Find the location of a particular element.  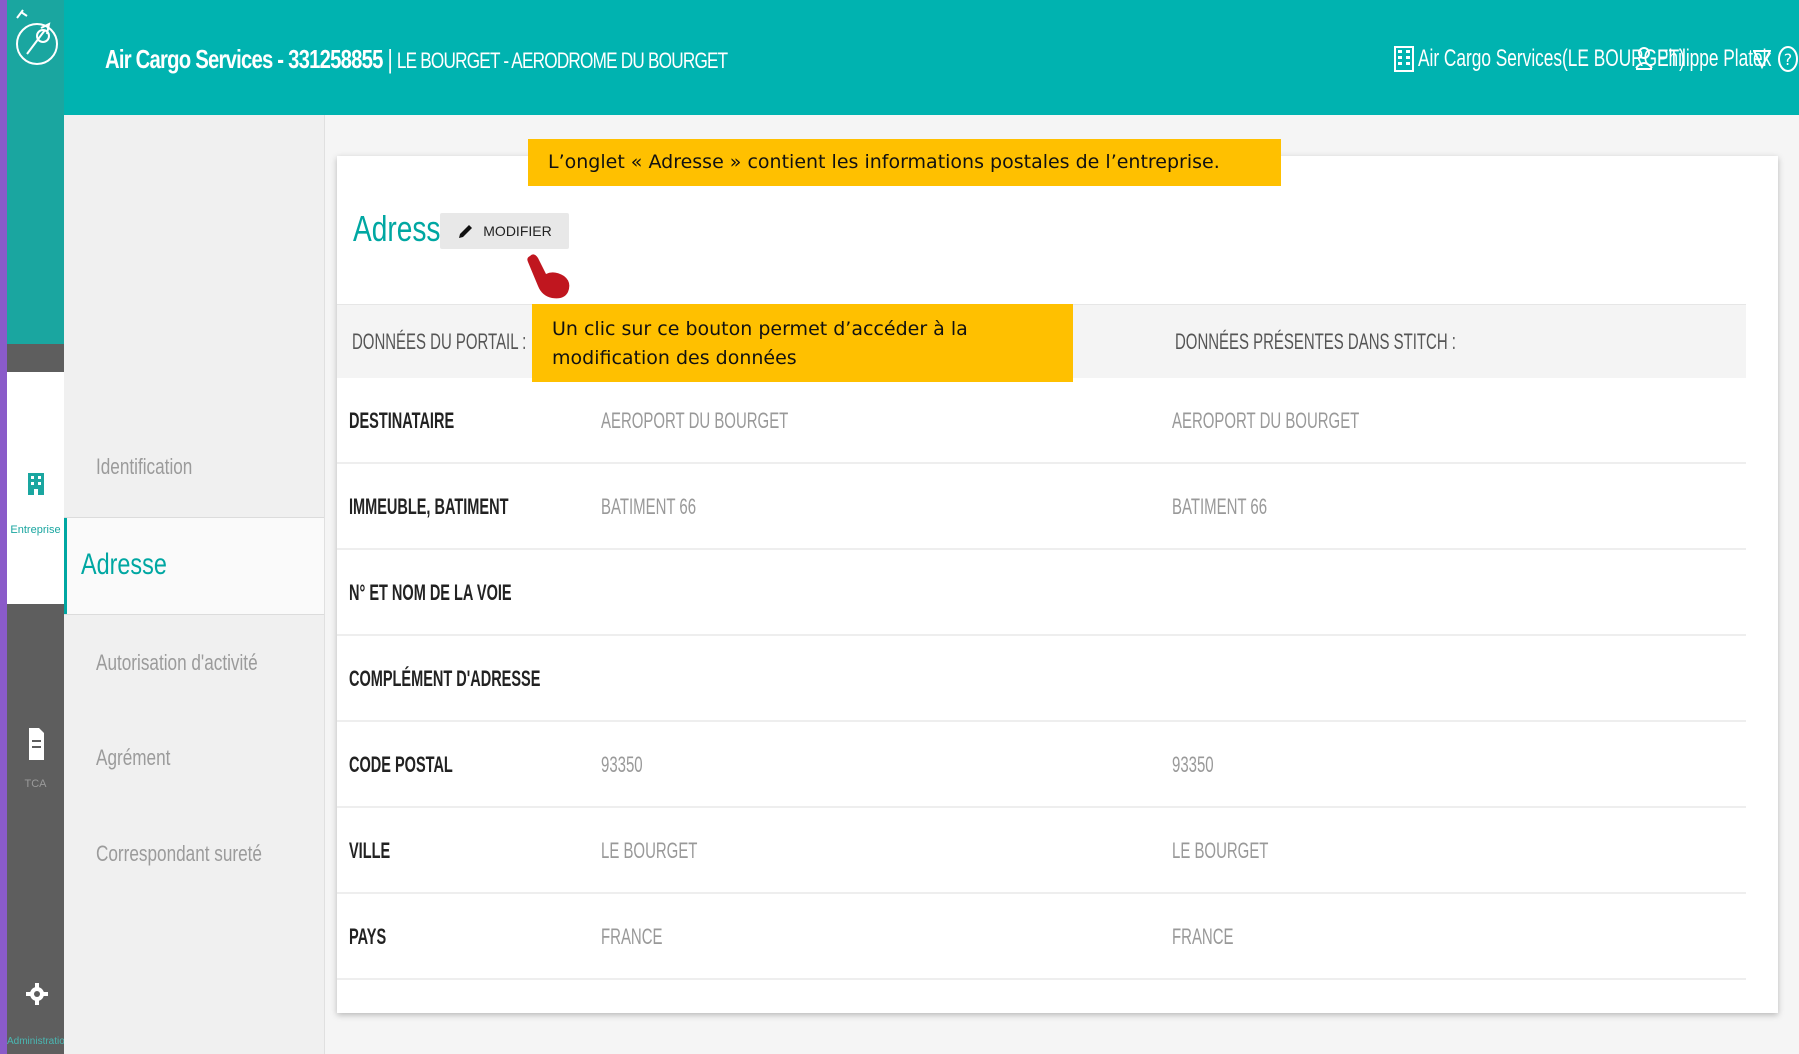

rail-item-entreprise: Entreprise is located at coordinates (35, 488).